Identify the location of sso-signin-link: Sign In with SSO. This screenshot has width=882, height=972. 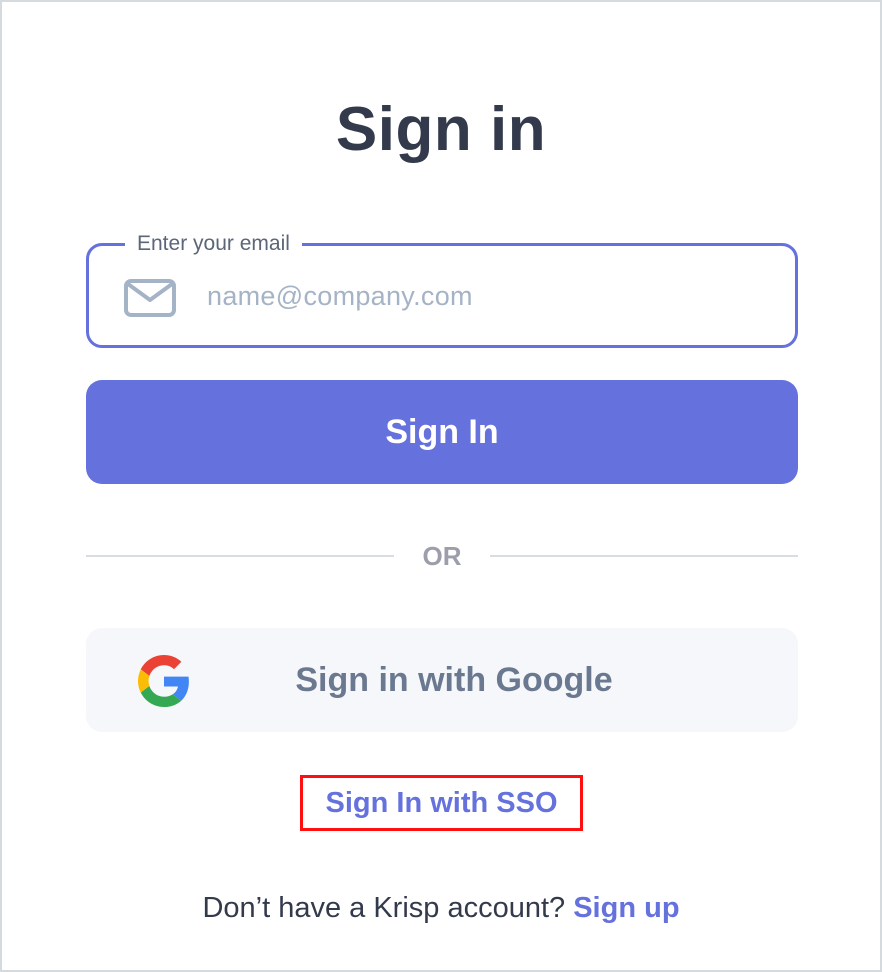
(441, 803).